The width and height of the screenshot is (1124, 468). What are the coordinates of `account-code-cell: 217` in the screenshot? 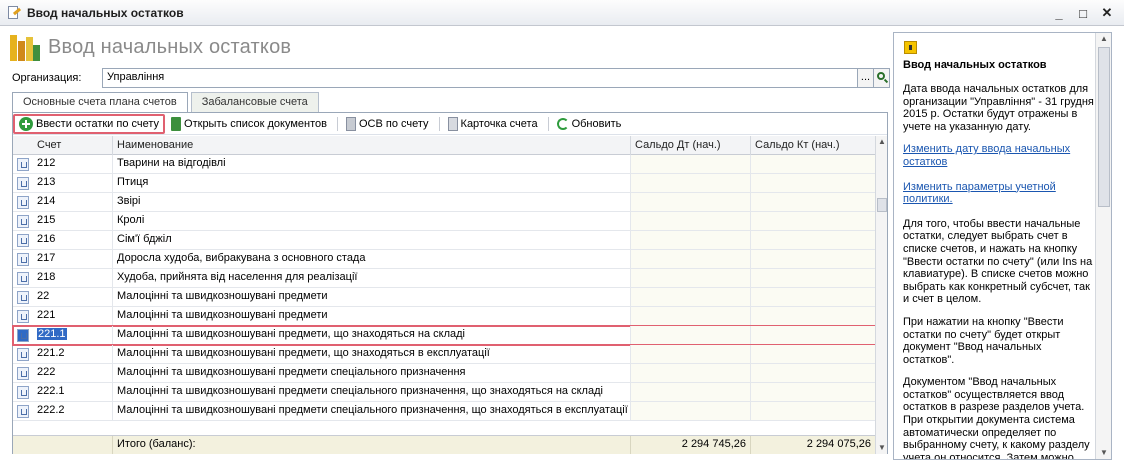 It's located at (63, 259).